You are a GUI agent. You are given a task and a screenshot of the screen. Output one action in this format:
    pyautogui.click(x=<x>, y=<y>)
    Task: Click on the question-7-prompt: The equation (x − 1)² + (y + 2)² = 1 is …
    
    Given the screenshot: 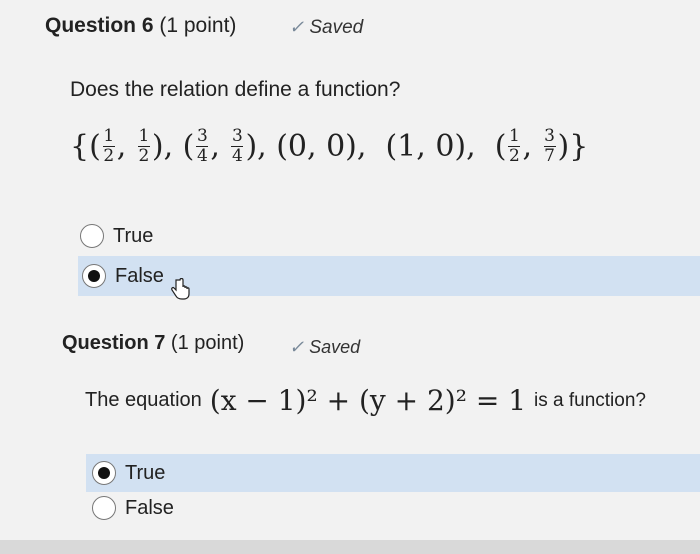 What is the action you would take?
    pyautogui.click(x=365, y=400)
    